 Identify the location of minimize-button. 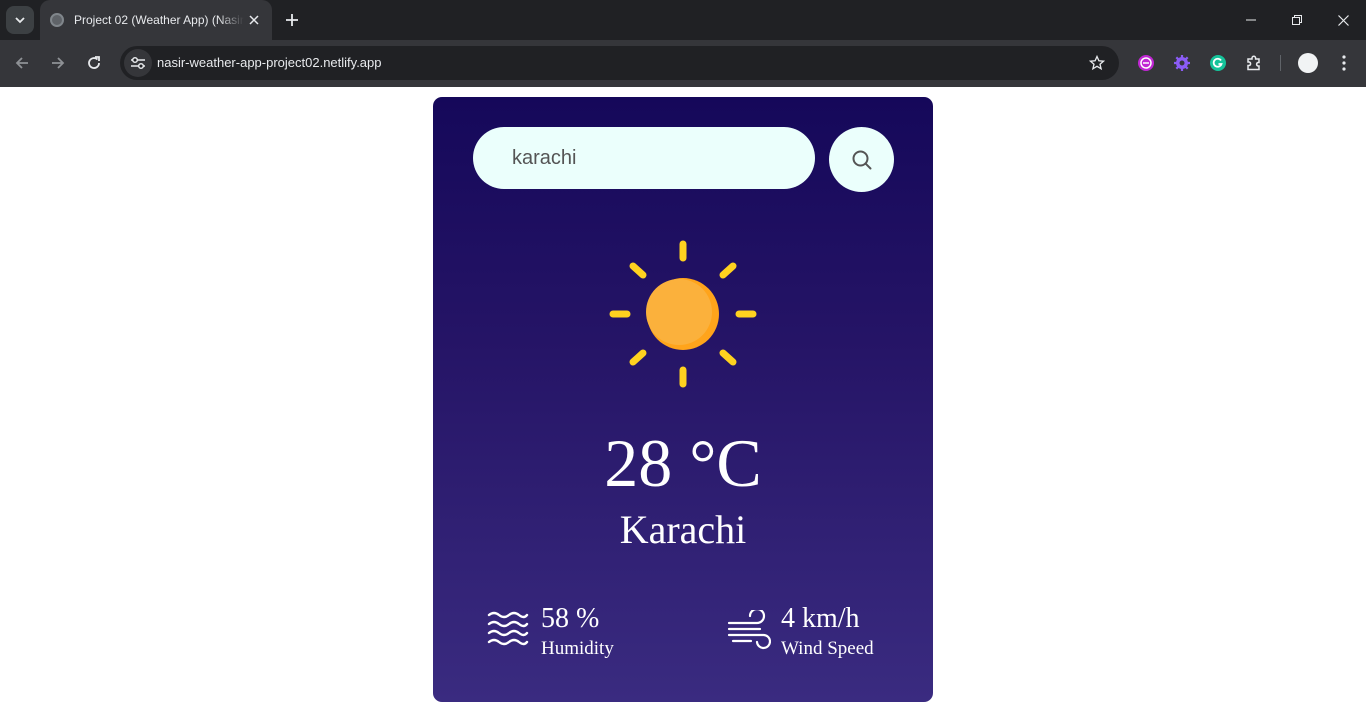
(1251, 20).